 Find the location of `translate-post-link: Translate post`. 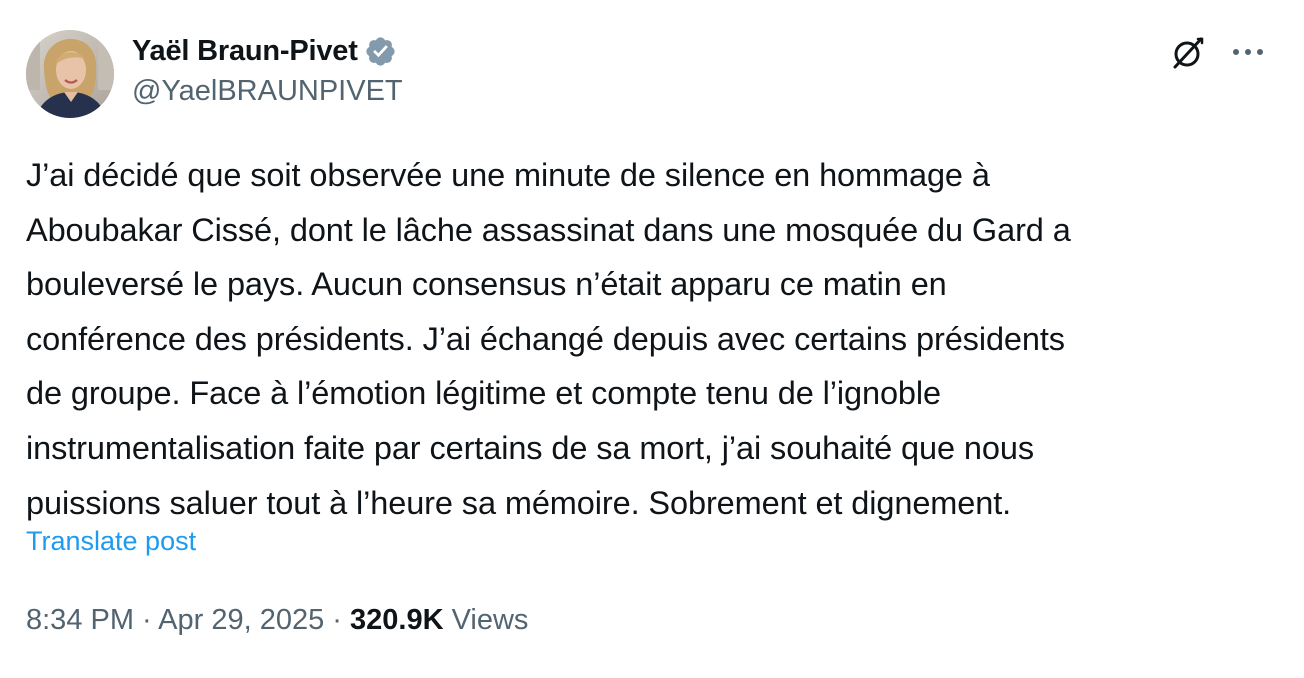

translate-post-link: Translate post is located at coordinates (111, 541).